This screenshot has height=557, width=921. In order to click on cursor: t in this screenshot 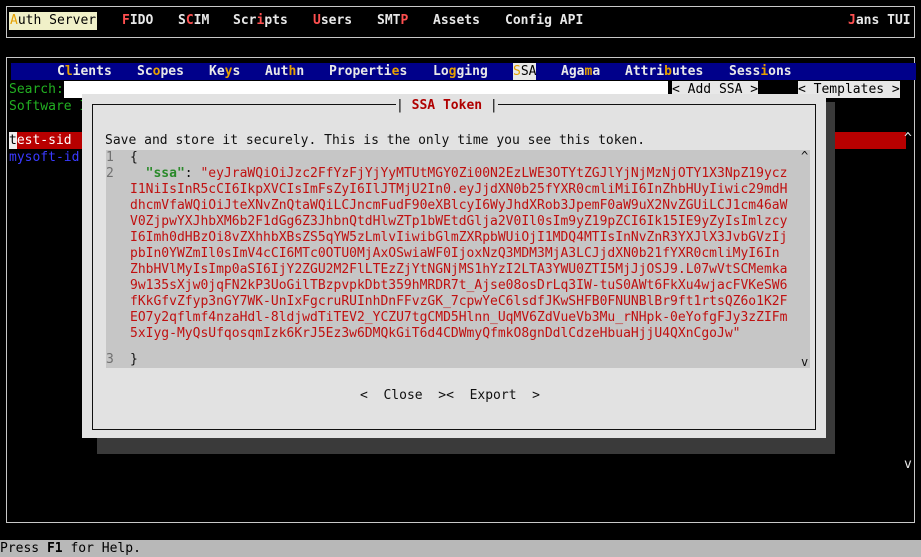, I will do `click(13, 140)`.